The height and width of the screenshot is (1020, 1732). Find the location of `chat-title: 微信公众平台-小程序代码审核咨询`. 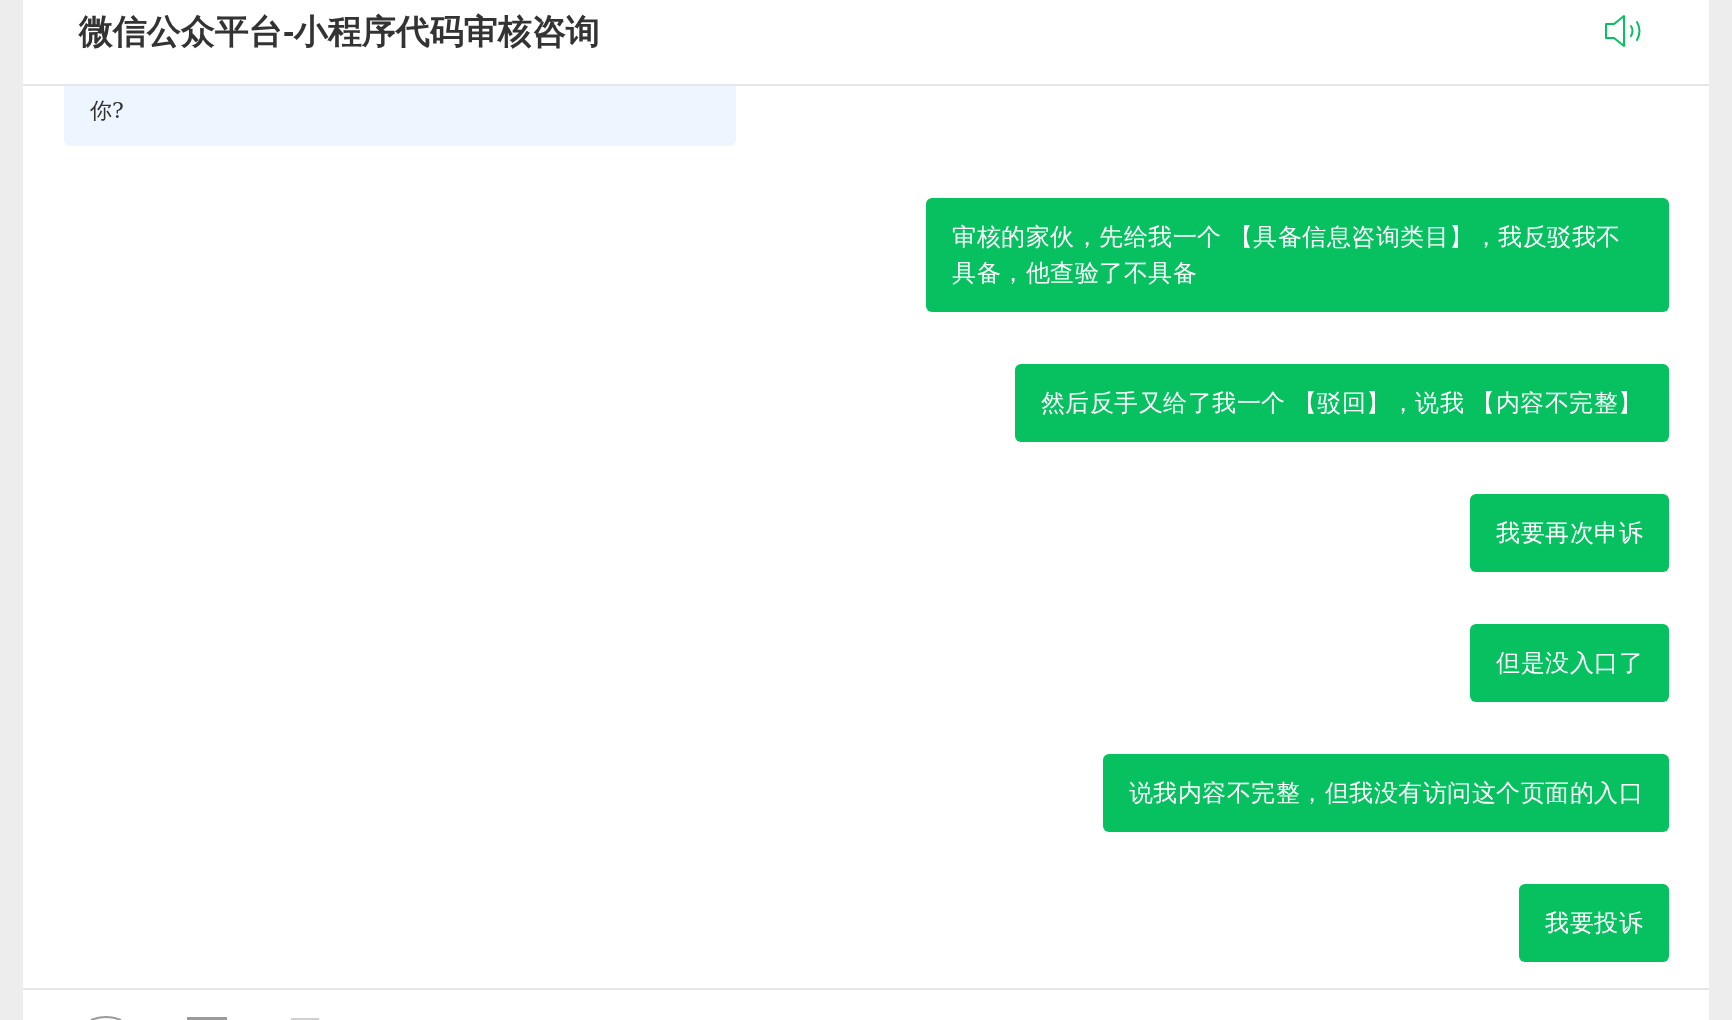

chat-title: 微信公众平台-小程序代码审核咨询 is located at coordinates (340, 31).